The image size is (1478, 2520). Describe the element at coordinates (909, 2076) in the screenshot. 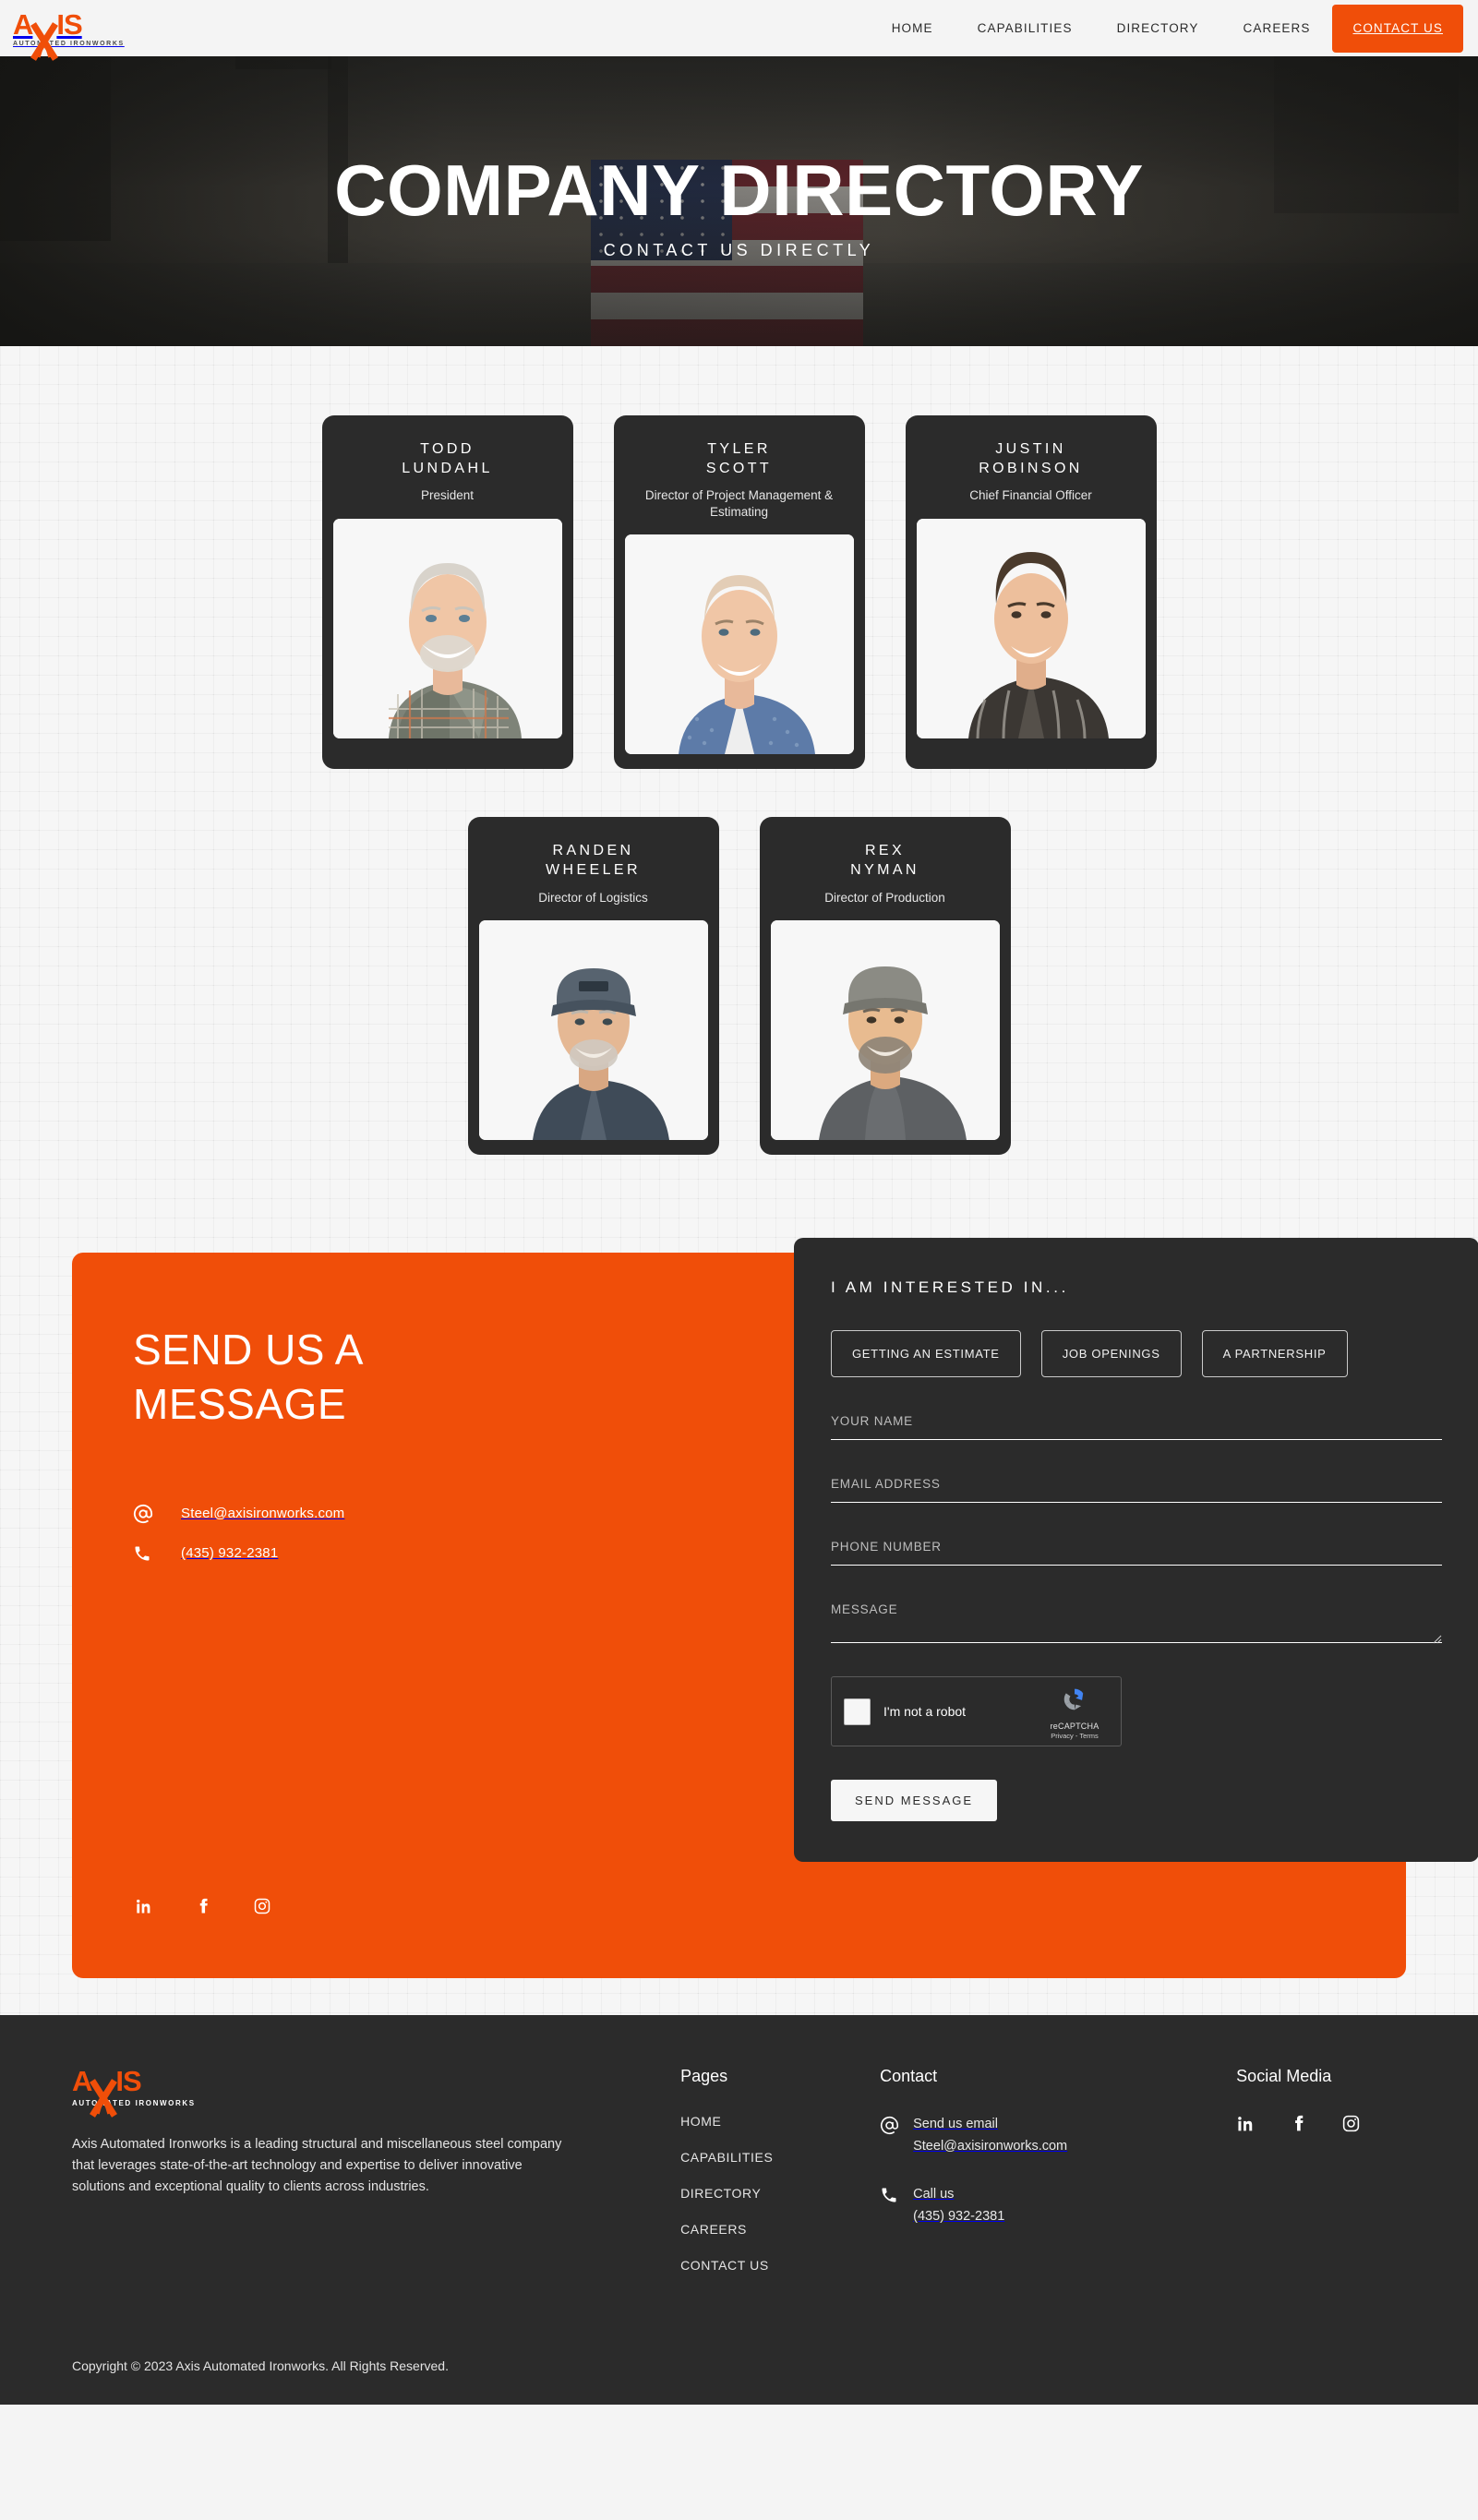

I see `footer-contact-title: Contact` at that location.